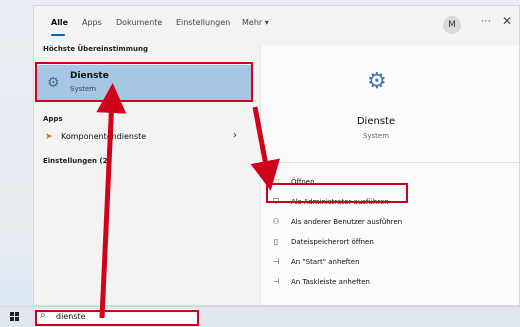 The image size is (520, 327). What do you see at coordinates (203, 22) in the screenshot?
I see `tab-einstellungen: Einstellungen` at bounding box center [203, 22].